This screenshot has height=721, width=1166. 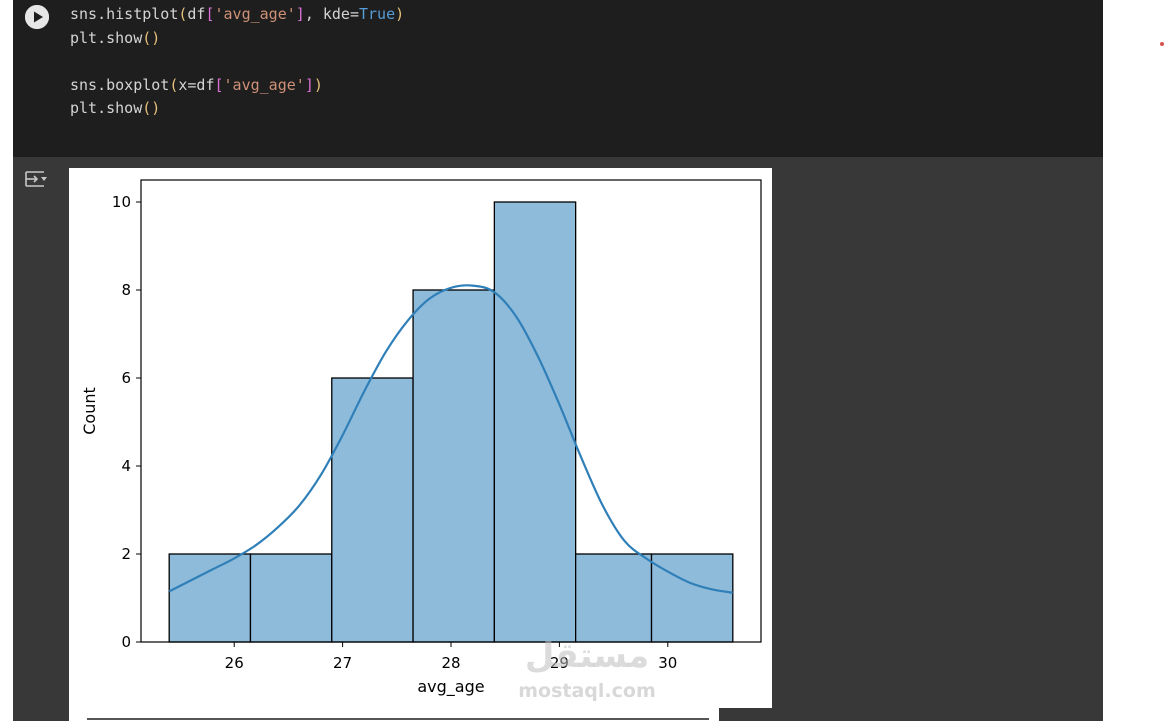 What do you see at coordinates (667, 663) in the screenshot?
I see `x-tick-label: 30` at bounding box center [667, 663].